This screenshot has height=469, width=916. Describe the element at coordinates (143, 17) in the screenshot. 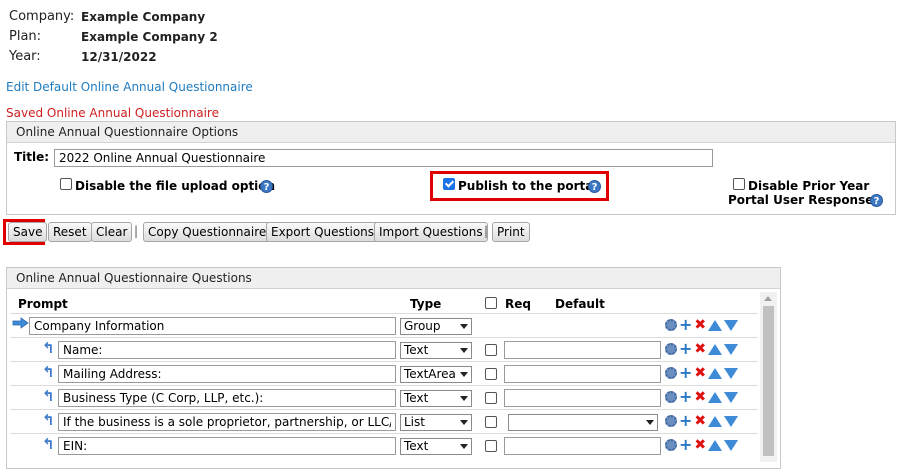

I see `company-value: Example Company` at that location.